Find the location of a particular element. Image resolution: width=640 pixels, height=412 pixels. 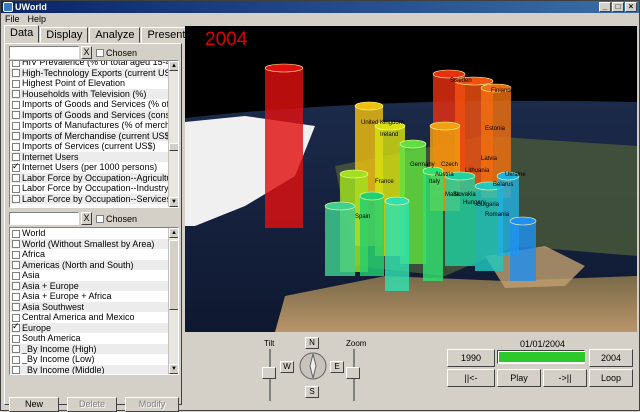

delete-button: Delete is located at coordinates (92, 404).